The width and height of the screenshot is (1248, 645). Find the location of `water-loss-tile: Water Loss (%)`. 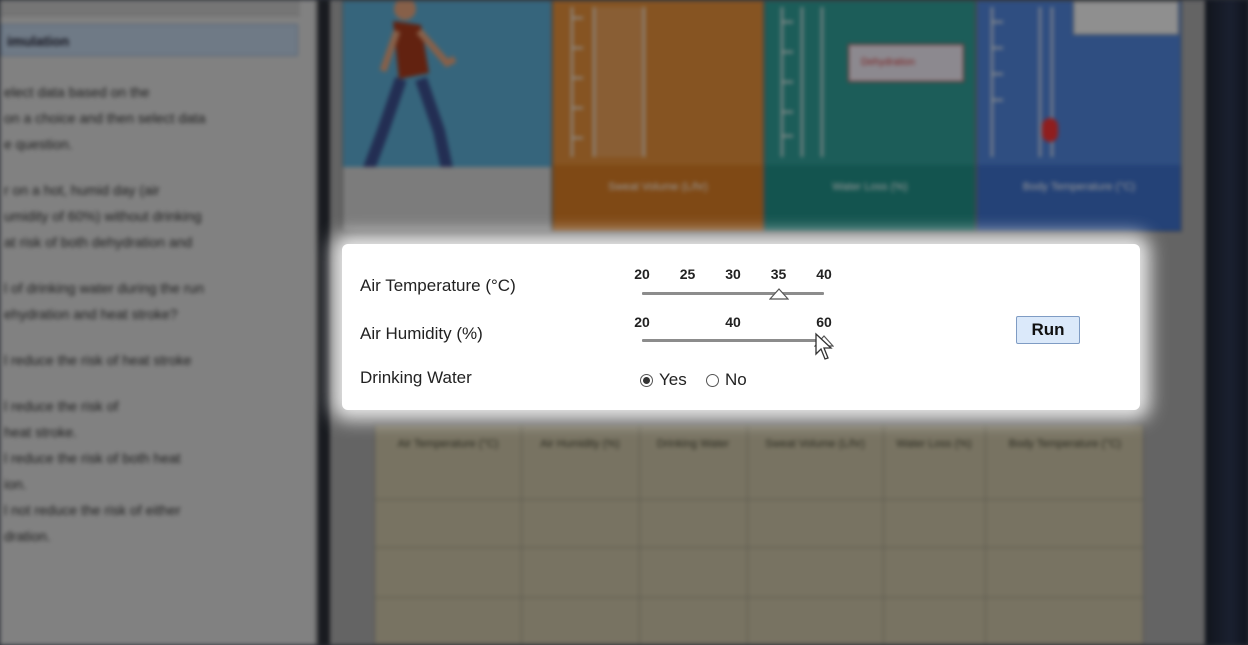

water-loss-tile: Water Loss (%) is located at coordinates (870, 116).